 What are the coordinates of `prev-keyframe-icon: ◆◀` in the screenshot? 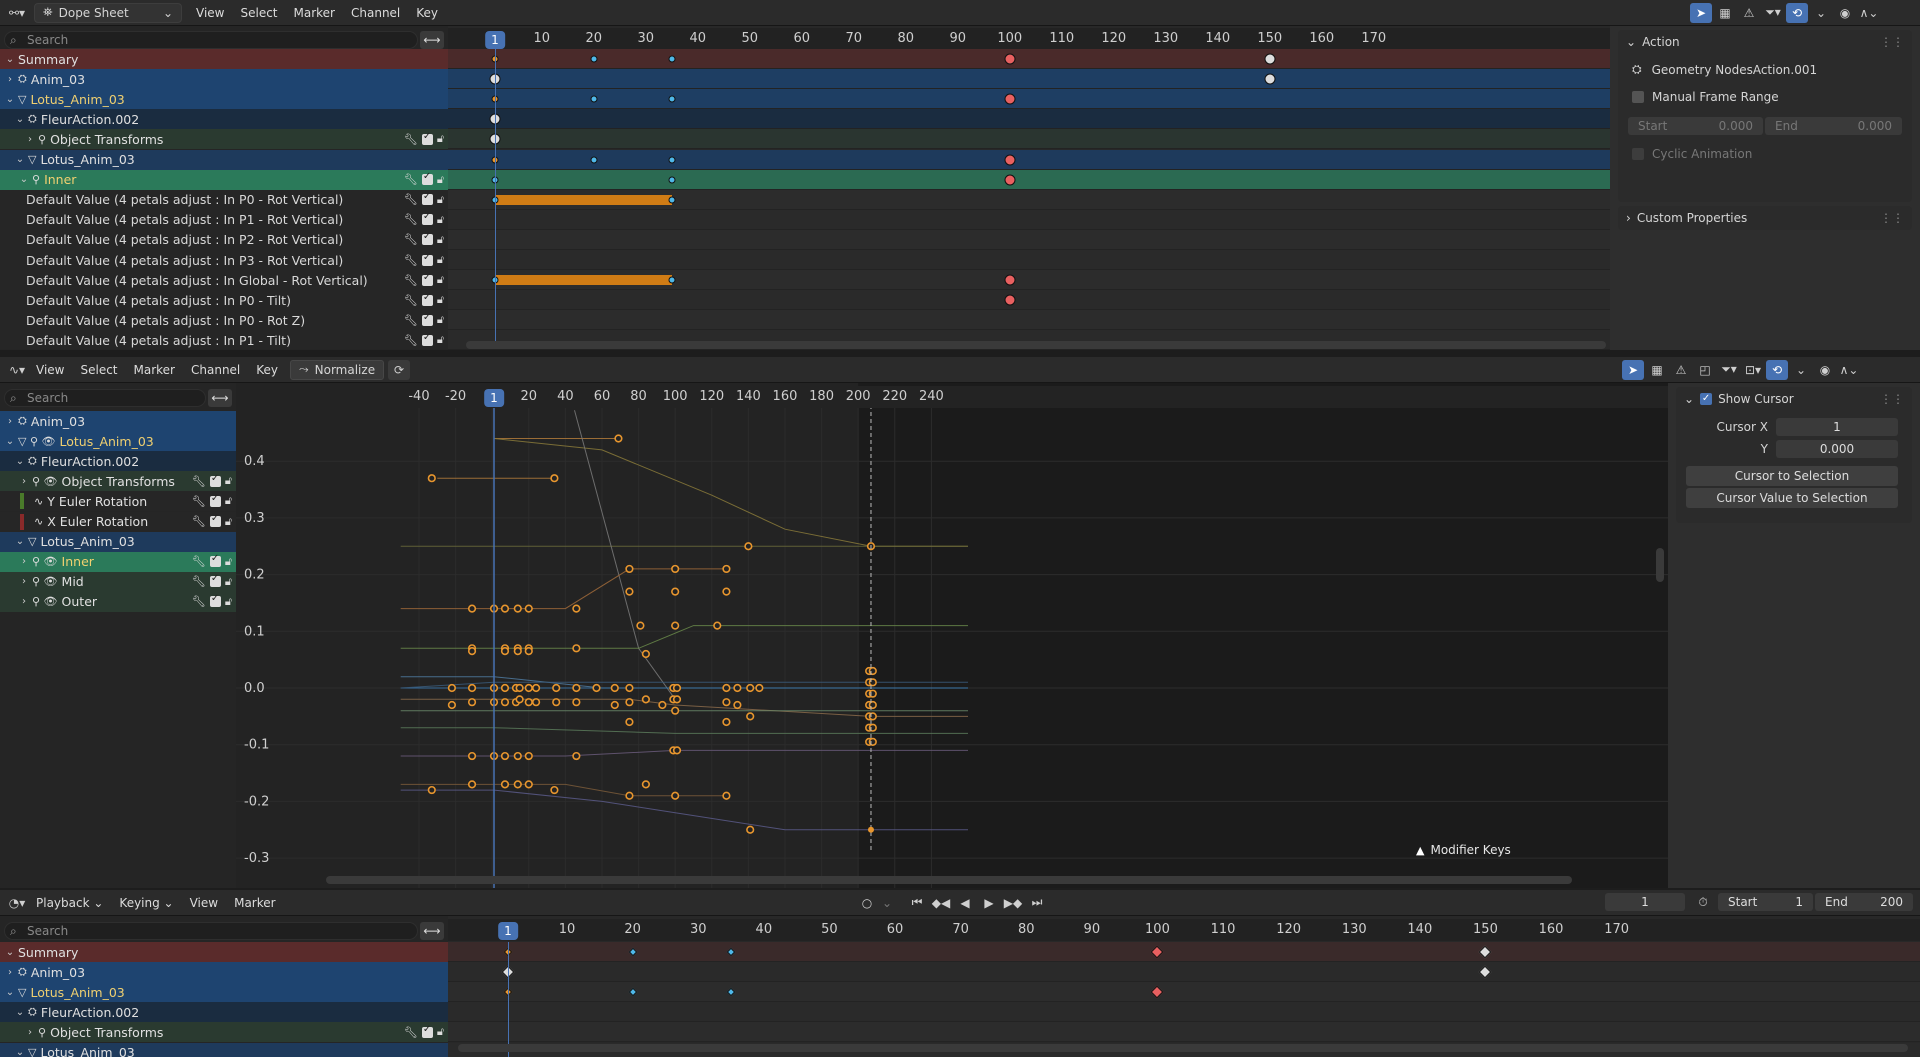 It's located at (941, 903).